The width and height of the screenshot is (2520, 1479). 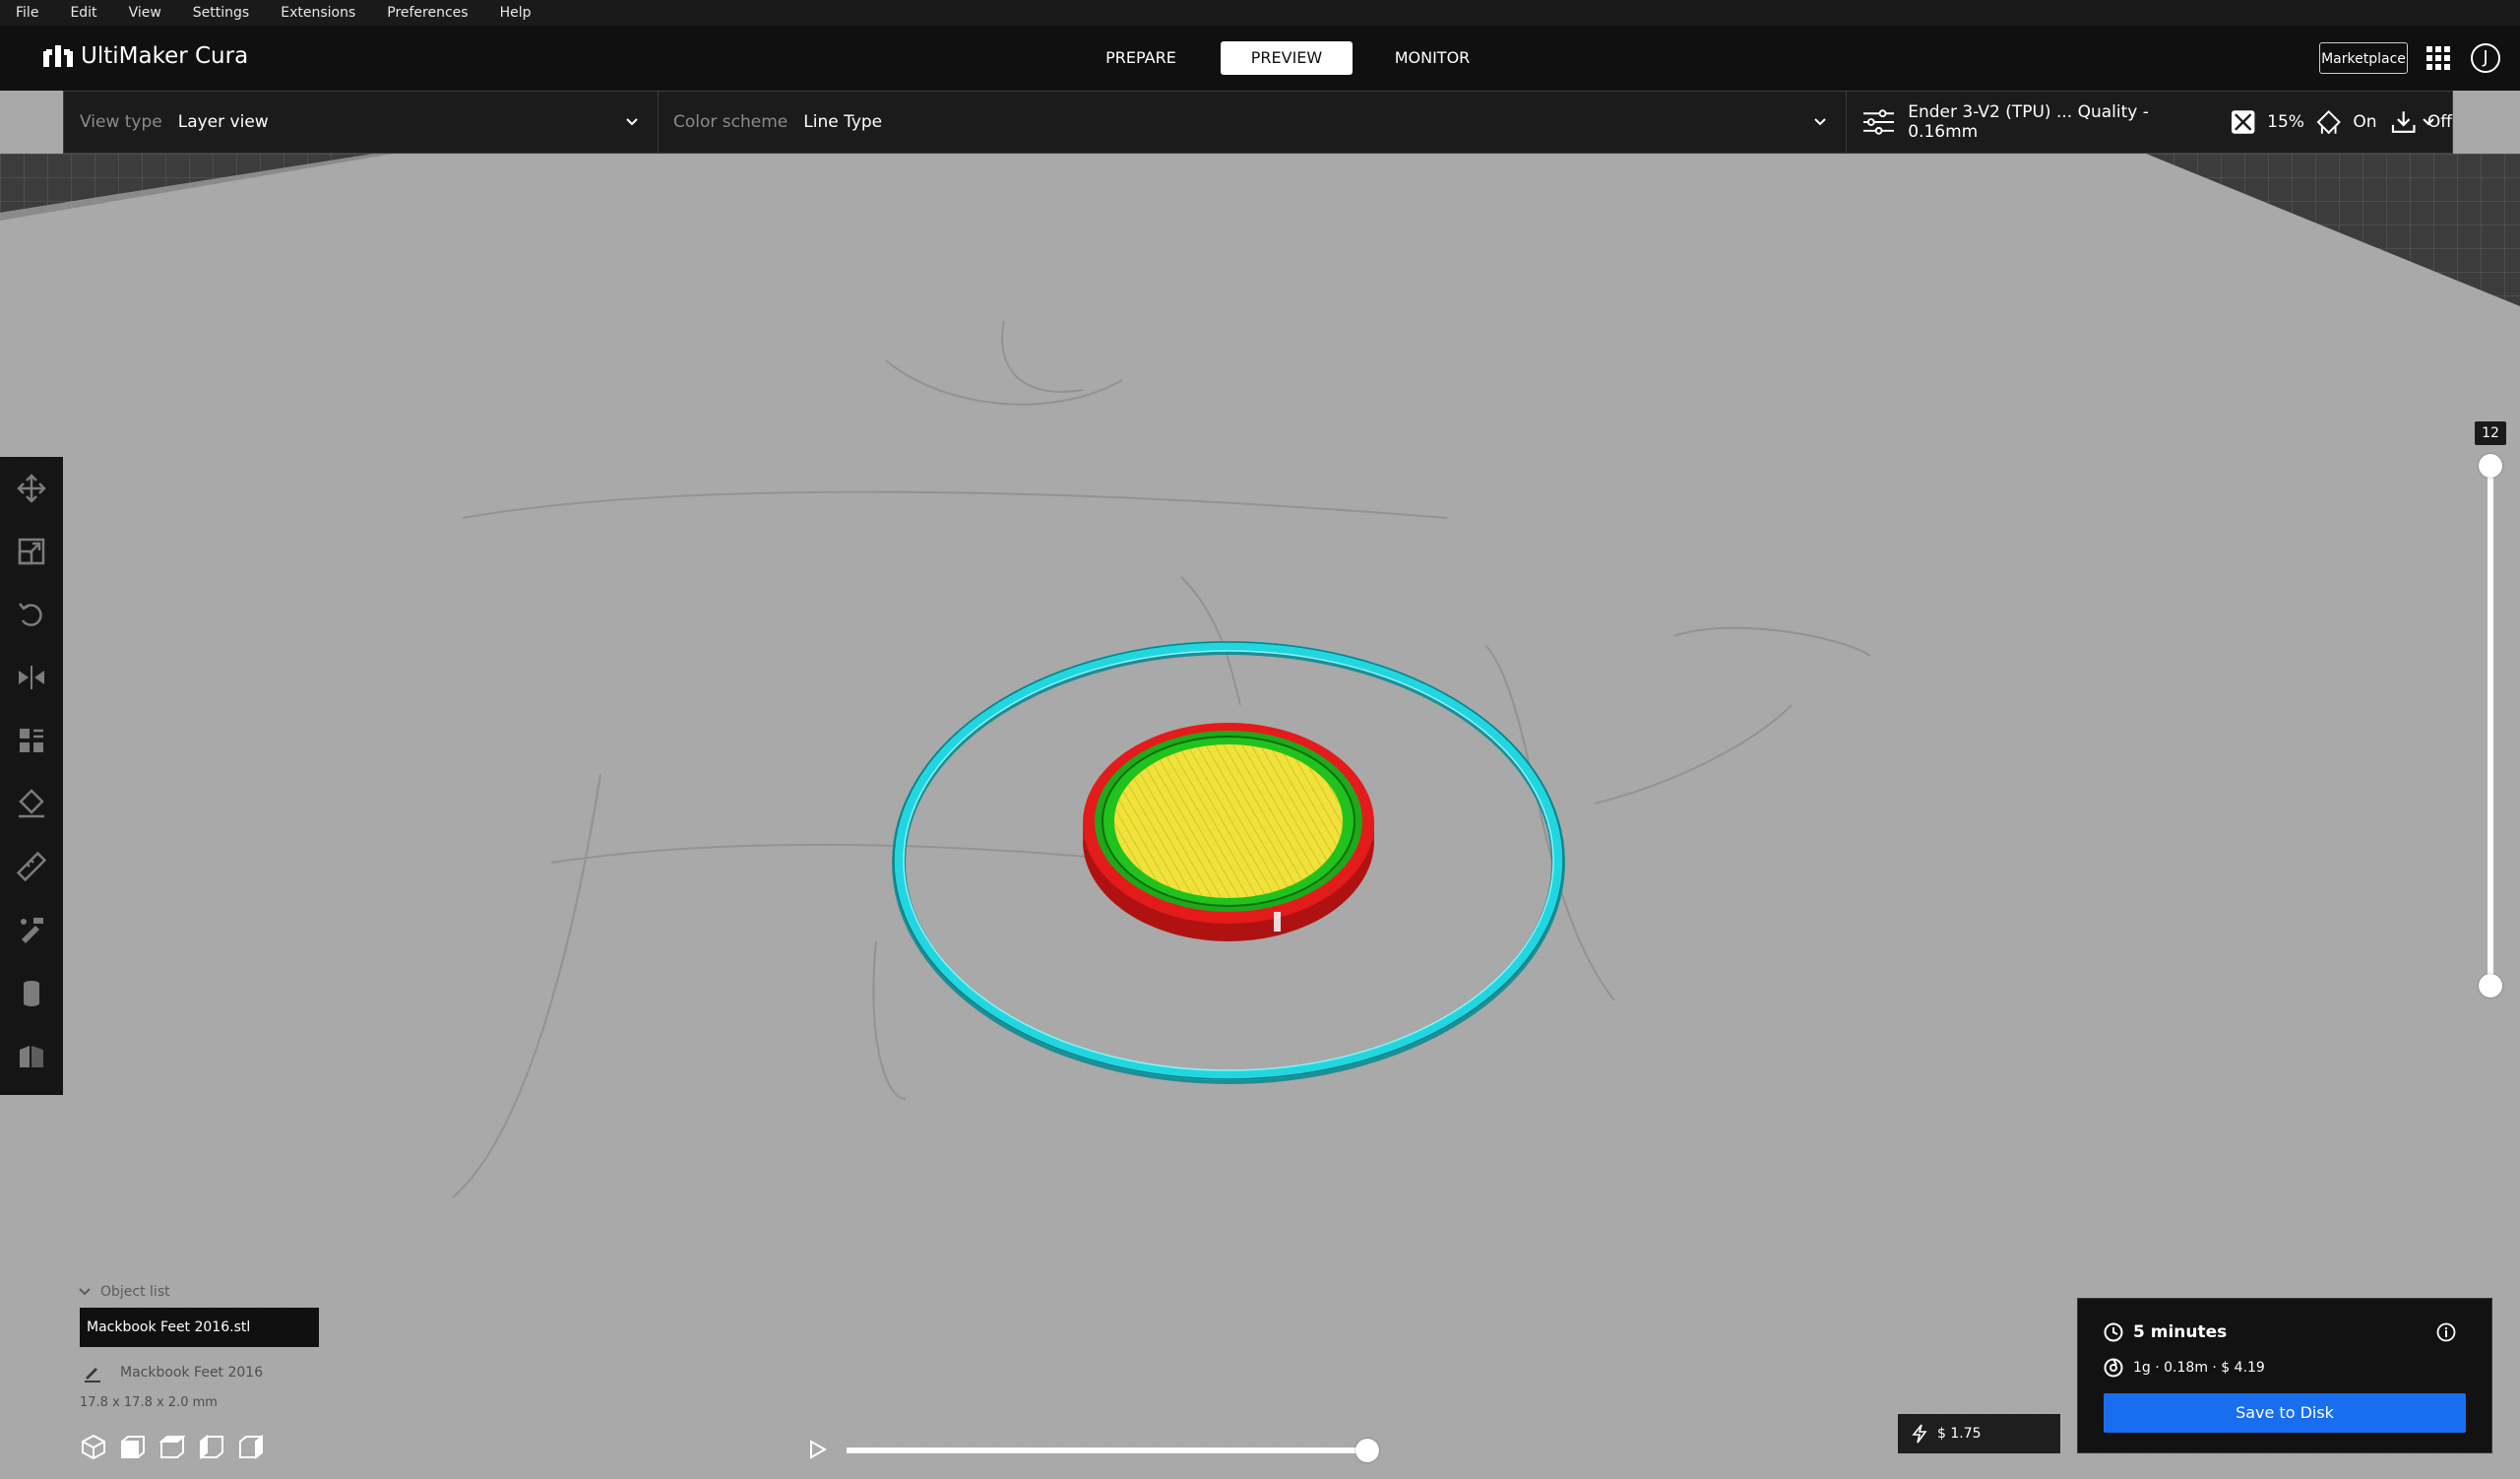 I want to click on menu-settings: Settings, so click(x=221, y=13).